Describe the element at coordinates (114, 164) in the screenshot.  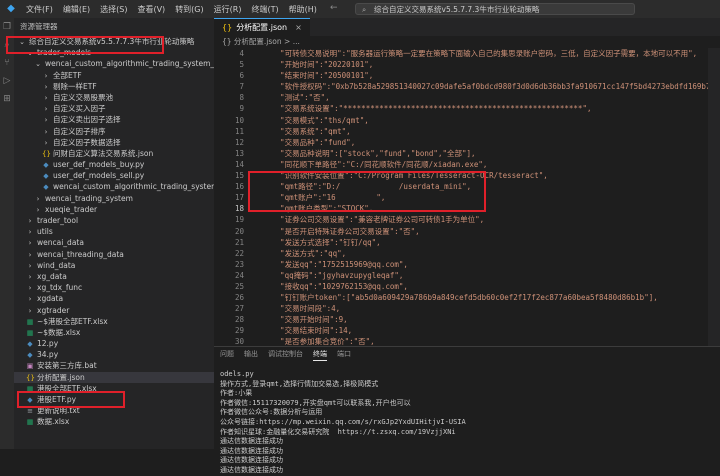
I see `tree-item: ◆ user_def_models_buy.py` at that location.